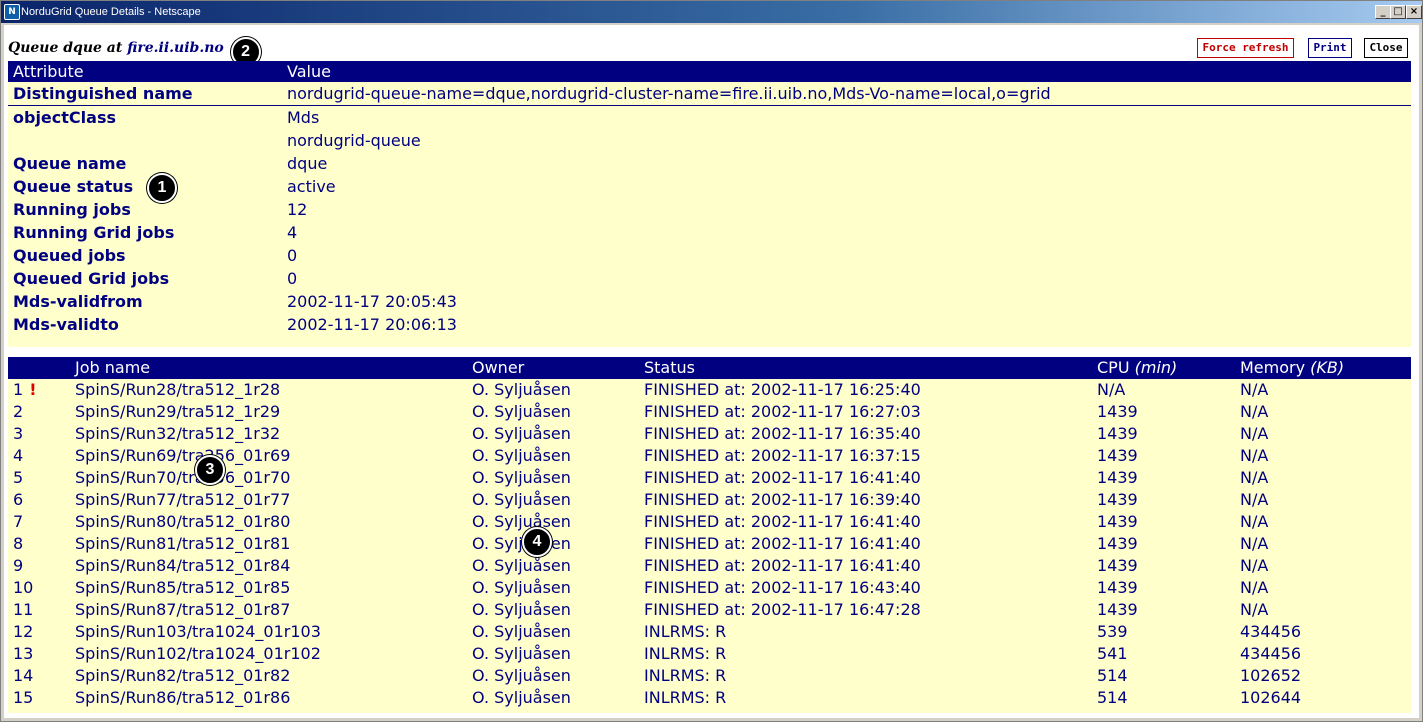 The width and height of the screenshot is (1423, 722). What do you see at coordinates (182, 566) in the screenshot?
I see `job-name: SpinS/Run84/tra512_01r84` at bounding box center [182, 566].